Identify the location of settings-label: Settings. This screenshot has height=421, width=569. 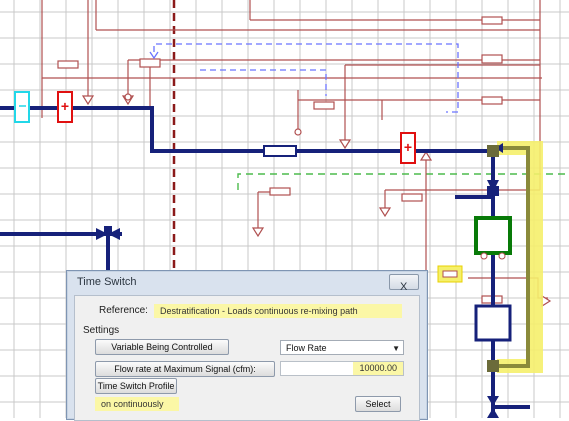
(101, 330).